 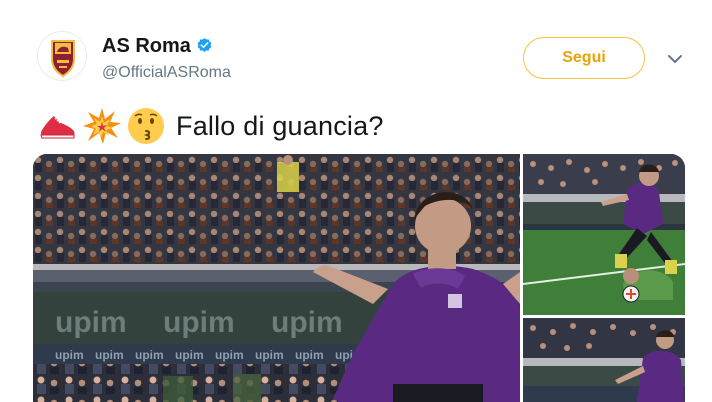 I want to click on author-handle: @OfficialASRoma, so click(x=166, y=73).